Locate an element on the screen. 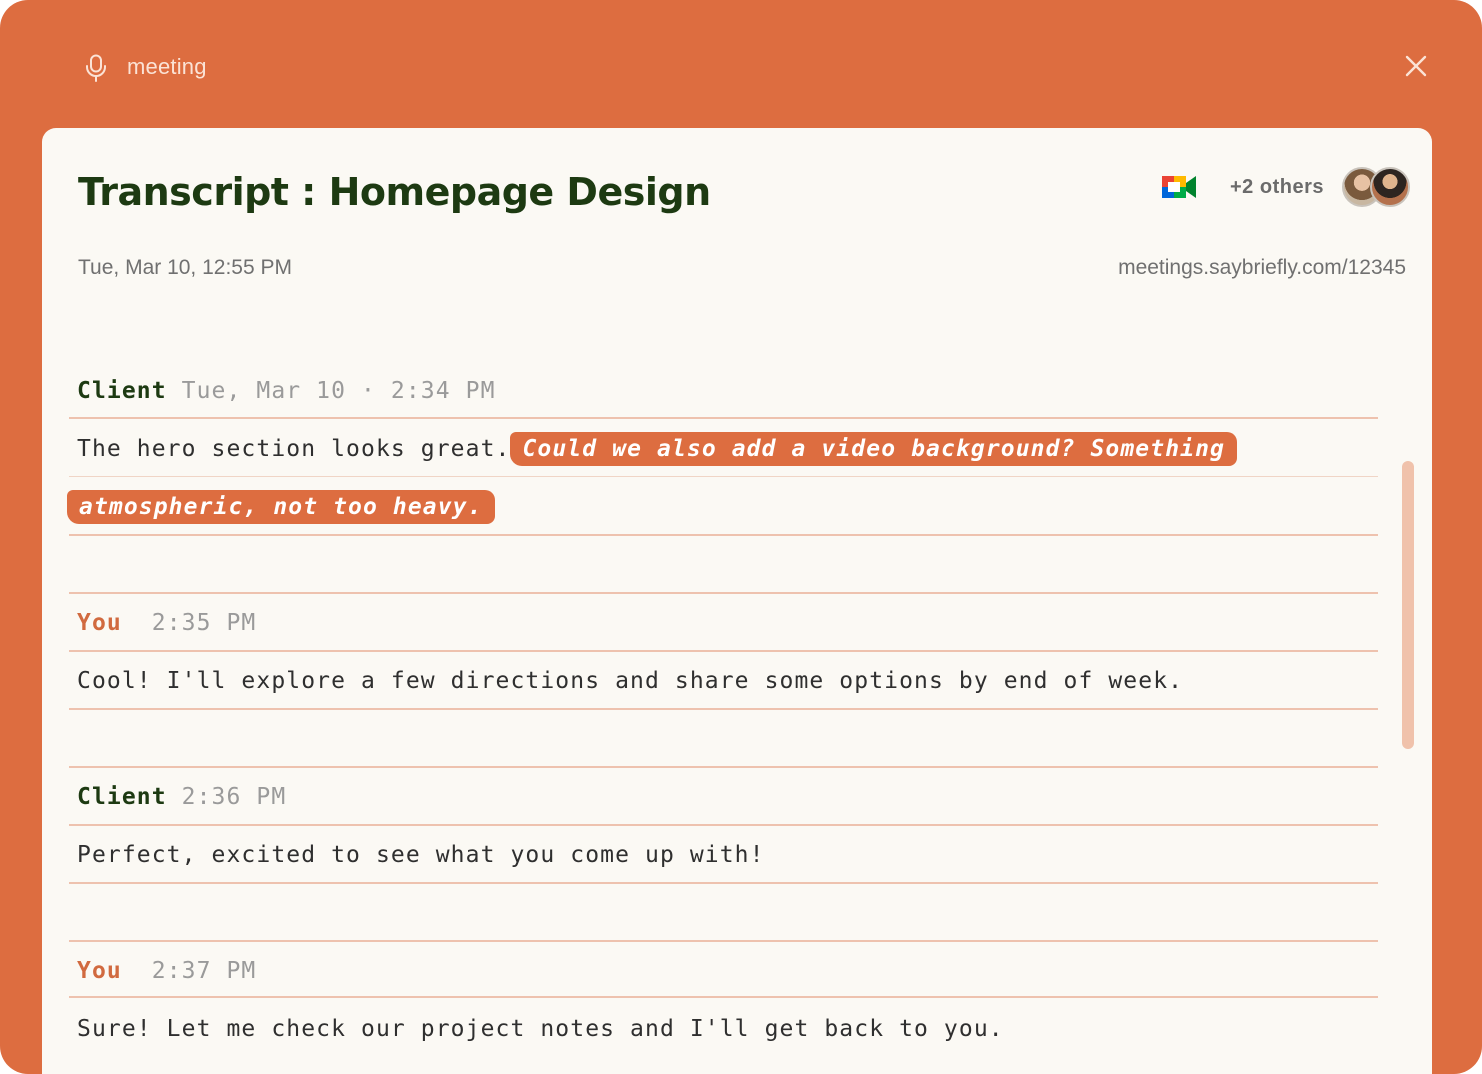  message-text-continued: atmospheric, not too heavy. is located at coordinates (281, 507).